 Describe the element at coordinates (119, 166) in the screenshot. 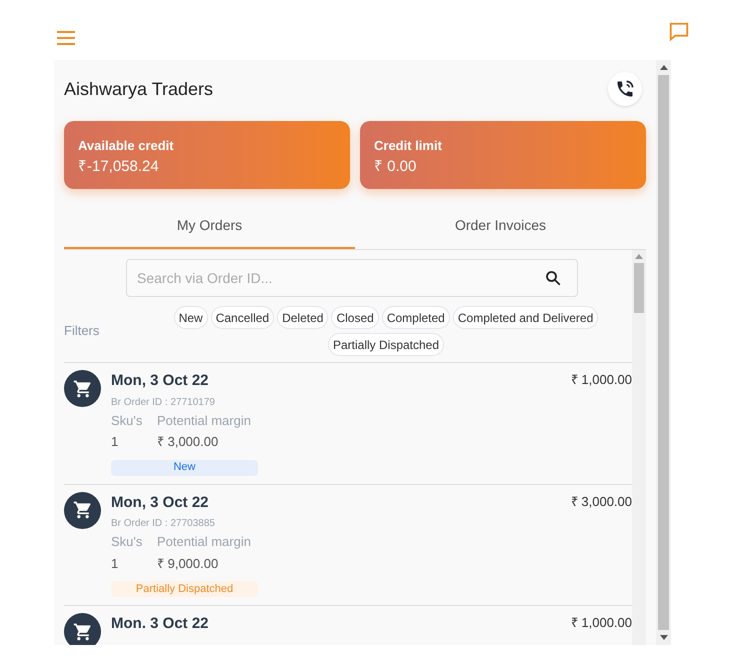

I see `credit-value: ₹-17,058.24` at that location.